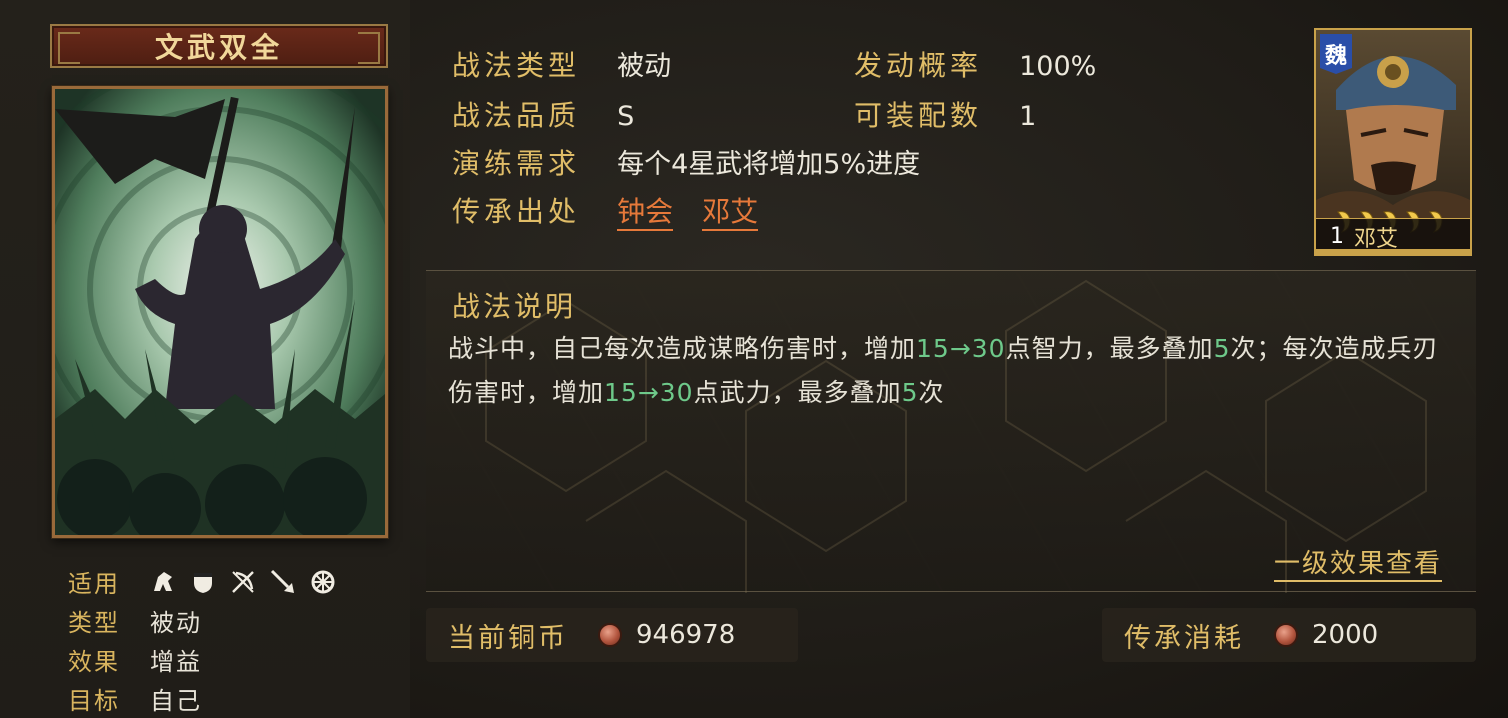 This screenshot has height=718, width=1508. I want to click on info-label: 发动概率, so click(918, 65).